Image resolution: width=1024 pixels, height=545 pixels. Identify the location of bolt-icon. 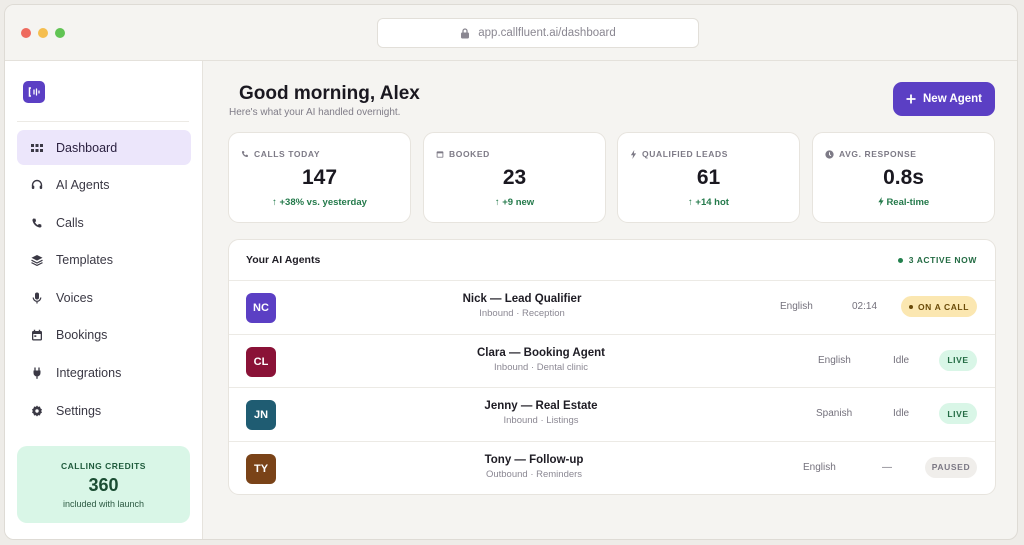
(633, 154).